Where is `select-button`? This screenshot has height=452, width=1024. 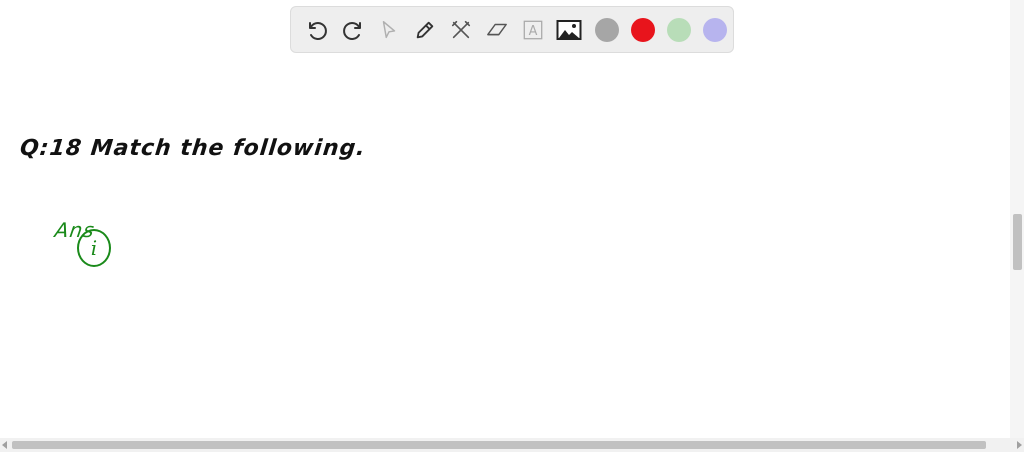 select-button is located at coordinates (389, 30).